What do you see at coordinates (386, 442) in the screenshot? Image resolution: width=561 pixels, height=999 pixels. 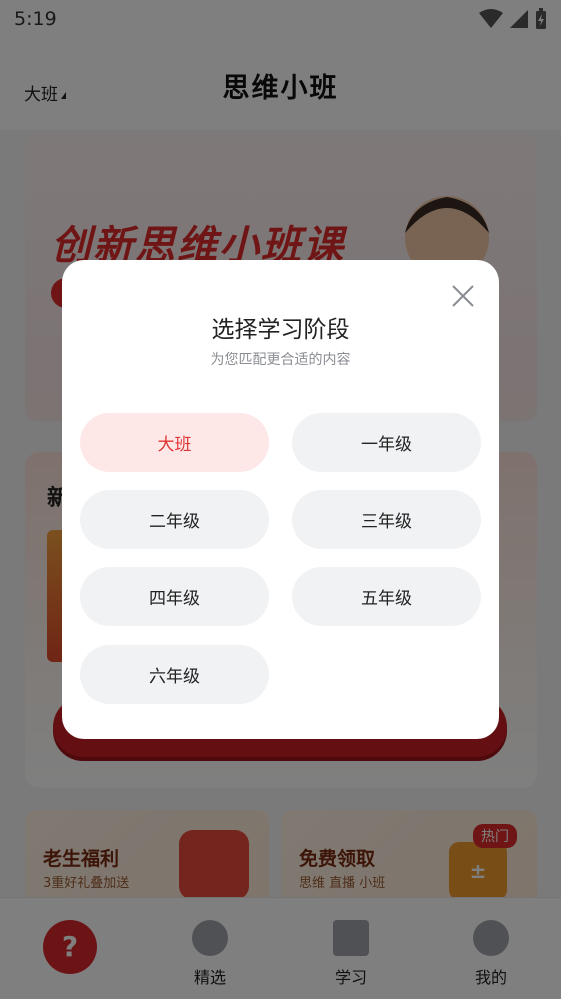 I see `option-grade-1: 一年级` at bounding box center [386, 442].